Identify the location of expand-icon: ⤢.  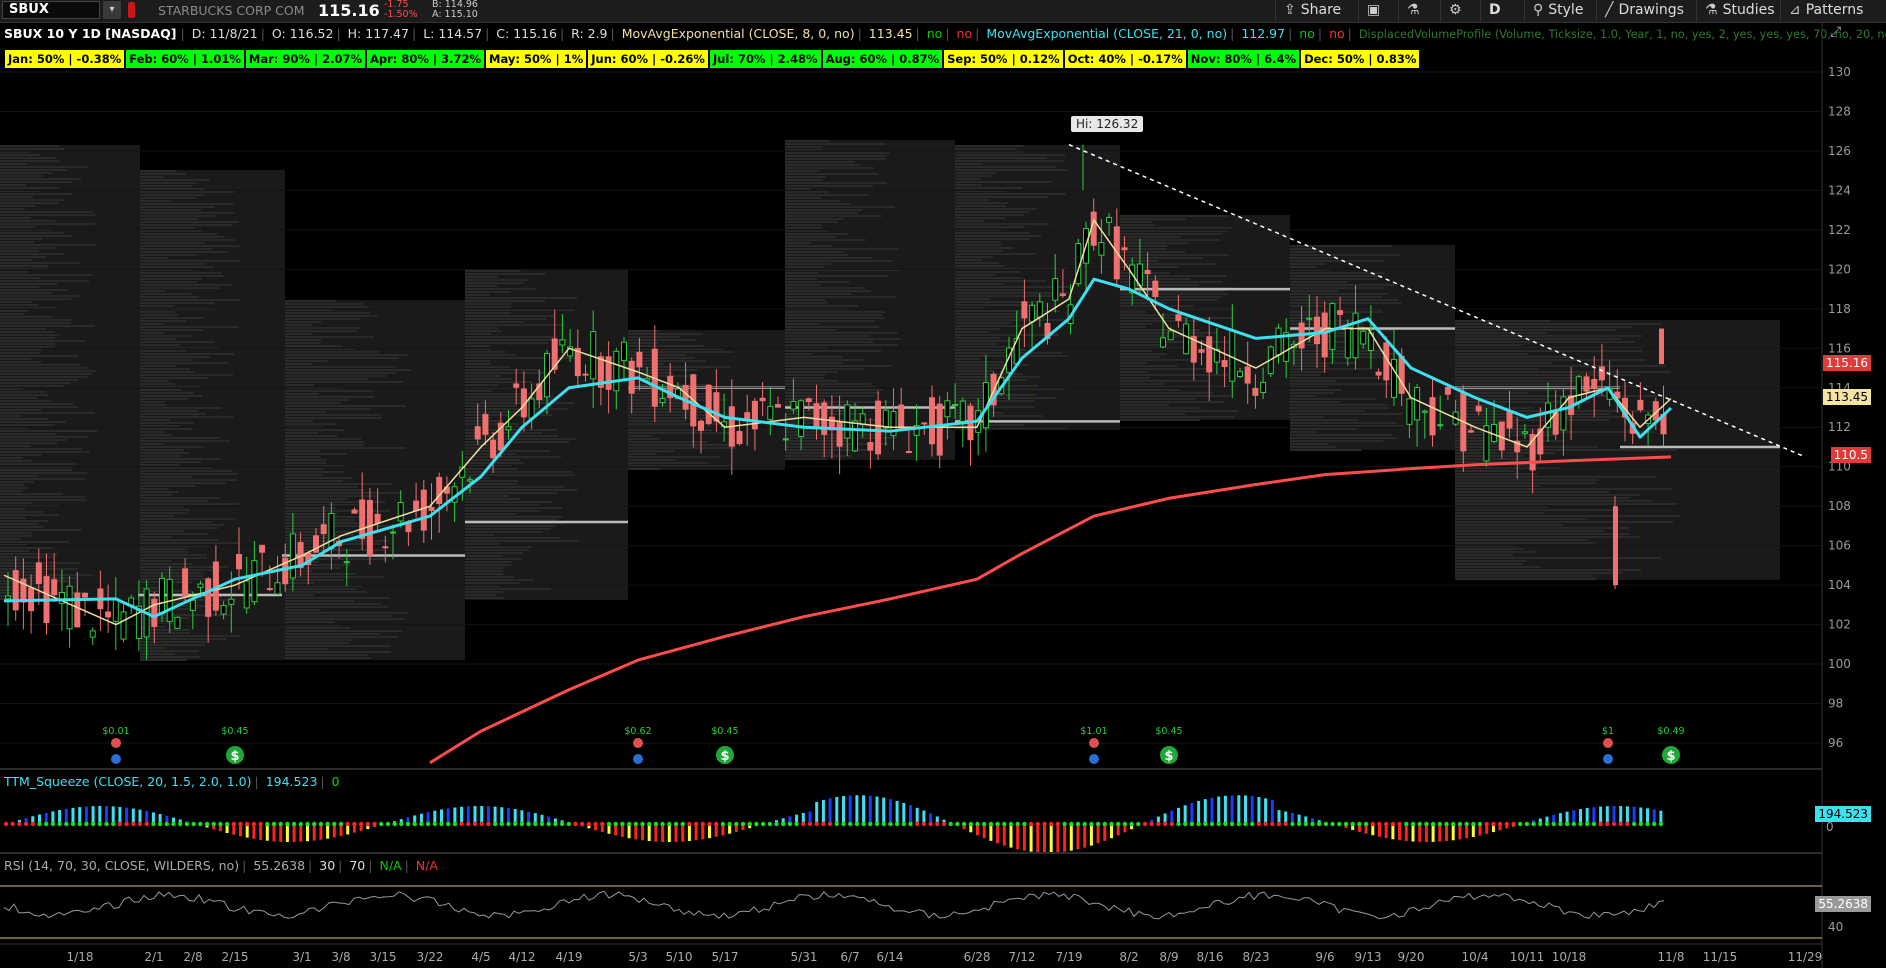
(1835, 32).